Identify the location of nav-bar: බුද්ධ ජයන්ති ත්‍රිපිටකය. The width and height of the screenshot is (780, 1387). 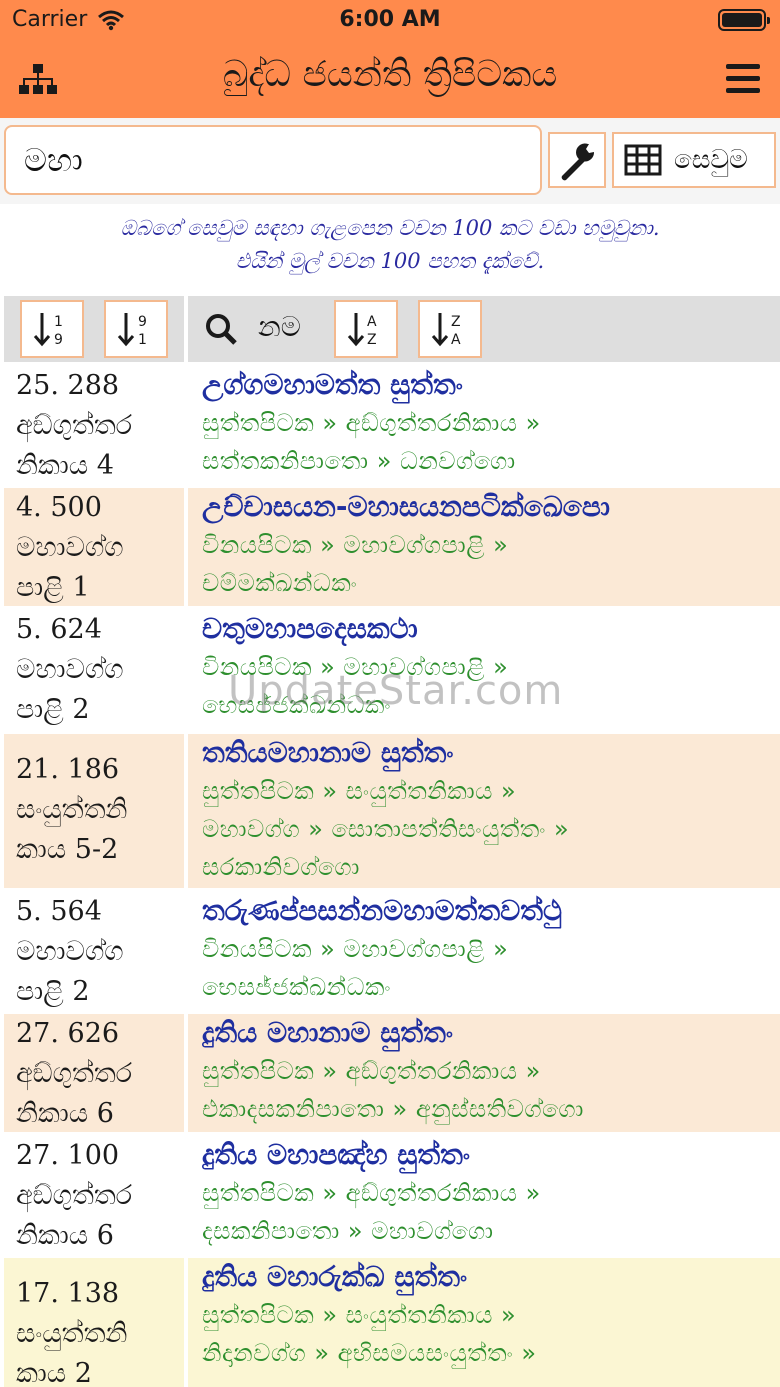
(390, 79).